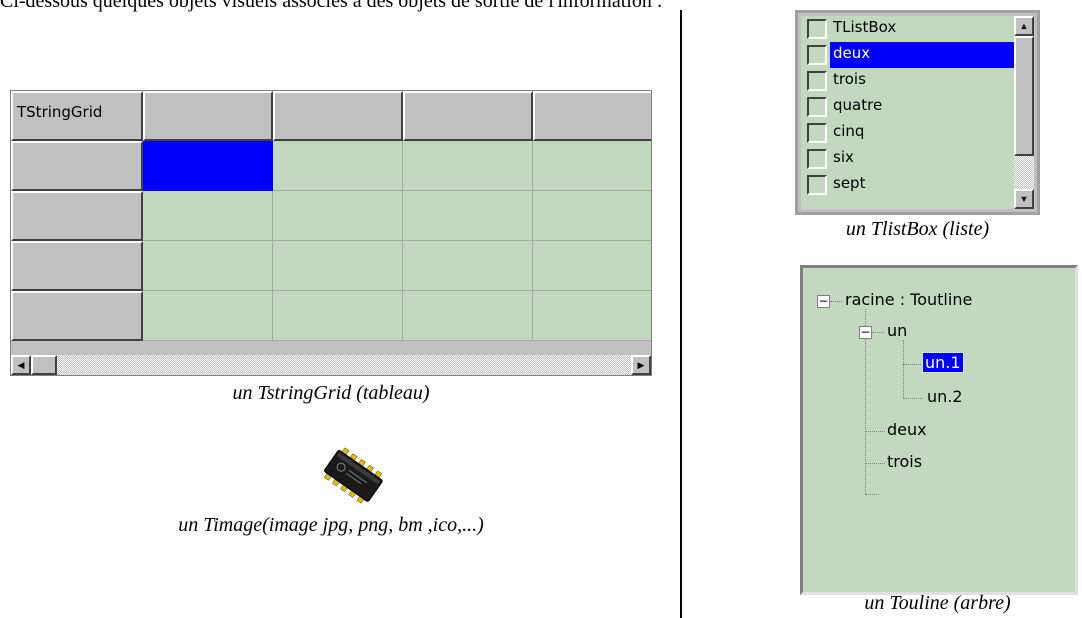 This screenshot has width=1082, height=618. I want to click on list-item-label: quatre, so click(858, 105).